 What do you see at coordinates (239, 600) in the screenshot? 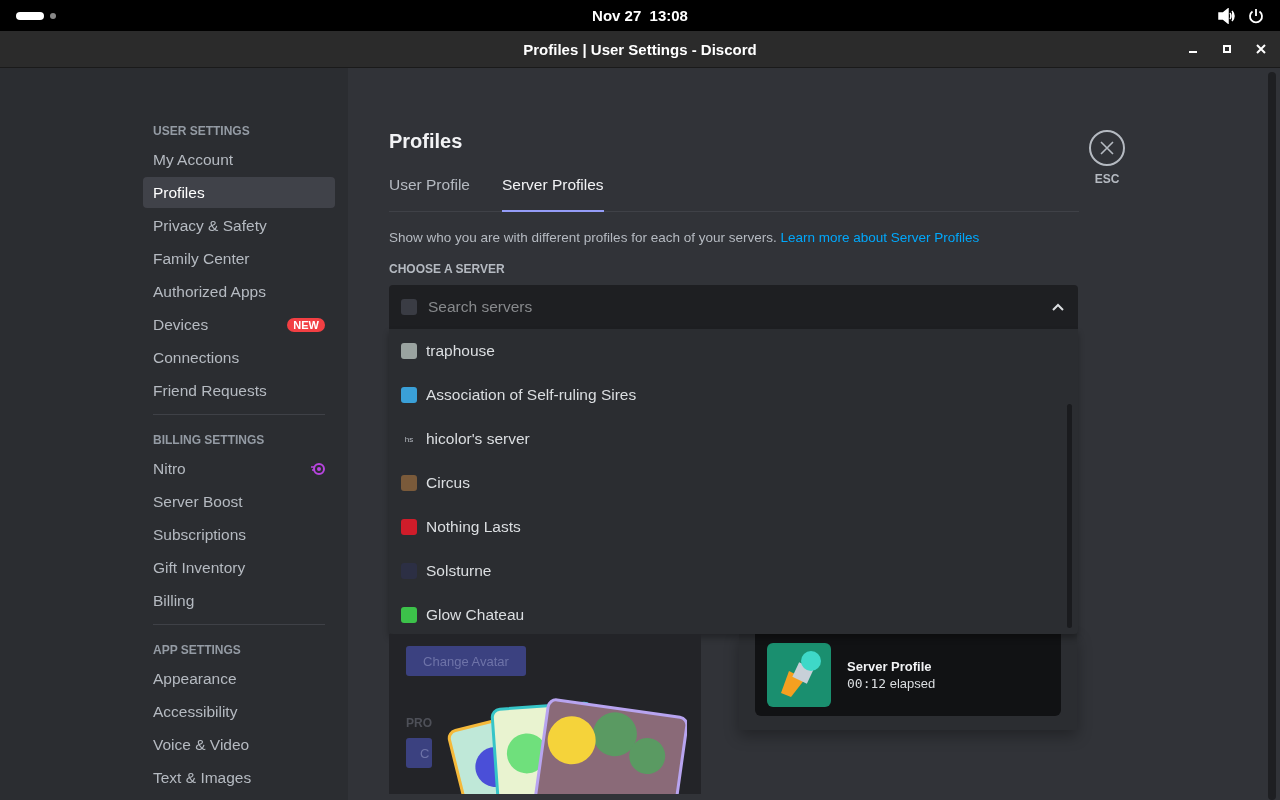
I see `sidebar-item: Billing` at bounding box center [239, 600].